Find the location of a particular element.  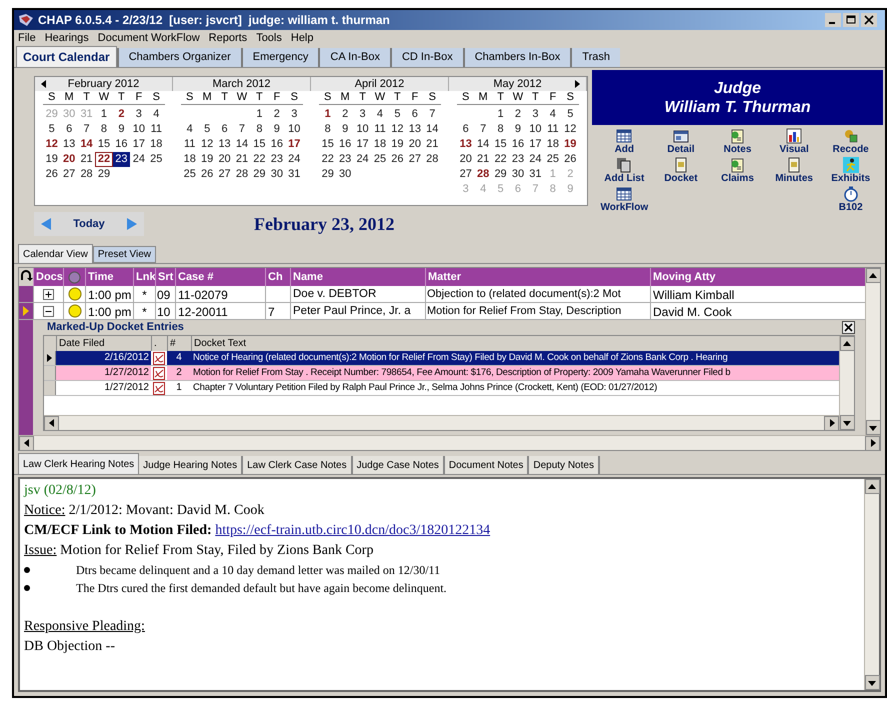

calendar-day: 28 is located at coordinates (87, 174).